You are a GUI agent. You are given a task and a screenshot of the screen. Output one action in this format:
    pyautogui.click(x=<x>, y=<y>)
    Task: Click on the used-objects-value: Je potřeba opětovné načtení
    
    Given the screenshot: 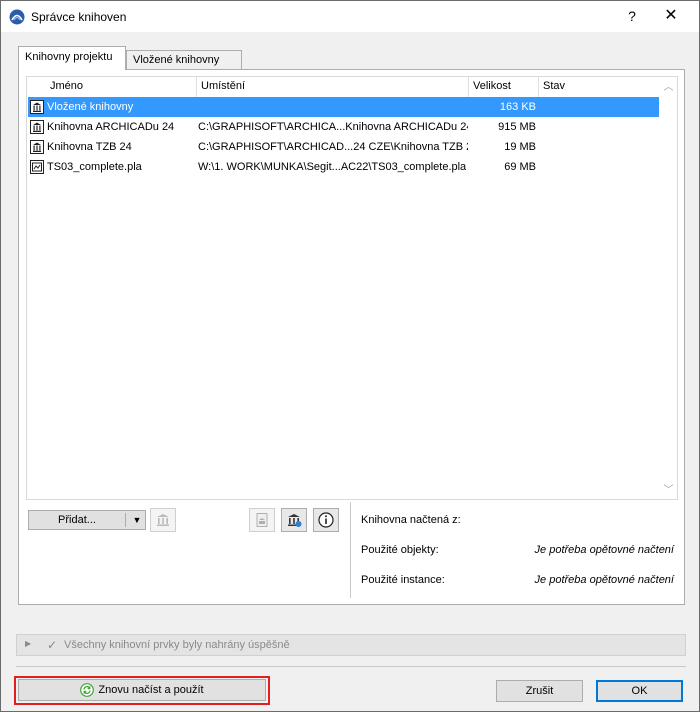 What is the action you would take?
    pyautogui.click(x=604, y=550)
    